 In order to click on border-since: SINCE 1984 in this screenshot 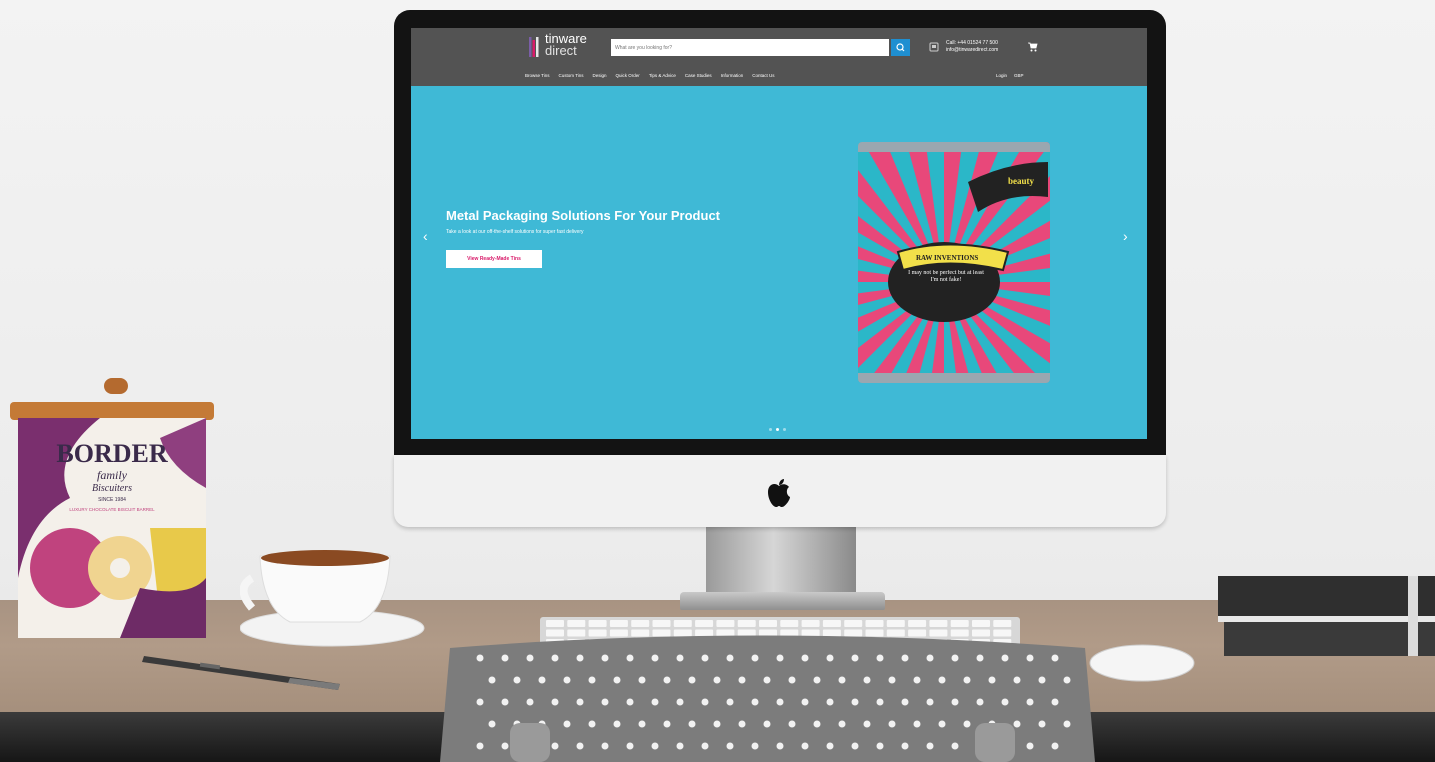, I will do `click(112, 500)`.